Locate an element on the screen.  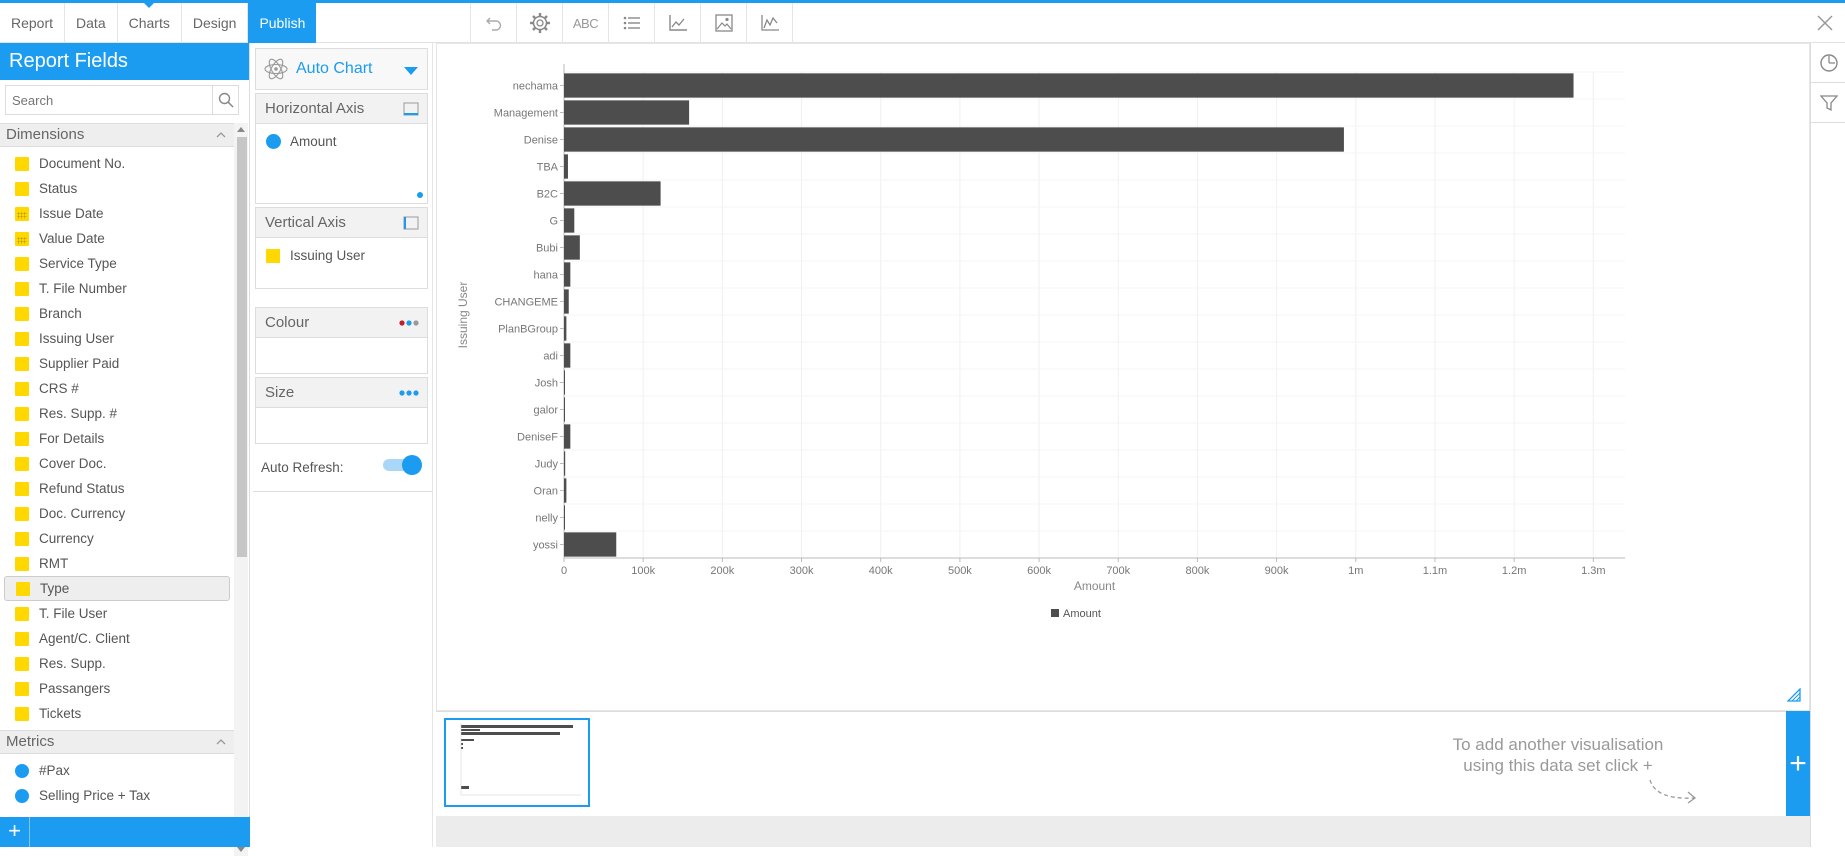
field-label: Refund Status is located at coordinates (82, 488).